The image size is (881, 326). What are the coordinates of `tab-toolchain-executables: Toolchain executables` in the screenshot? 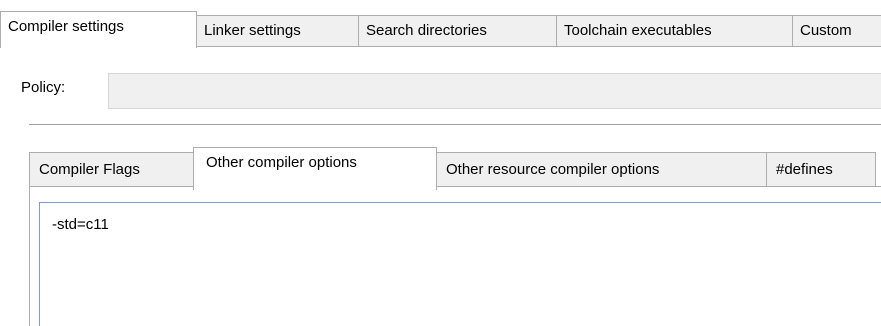 It's located at (674, 31).